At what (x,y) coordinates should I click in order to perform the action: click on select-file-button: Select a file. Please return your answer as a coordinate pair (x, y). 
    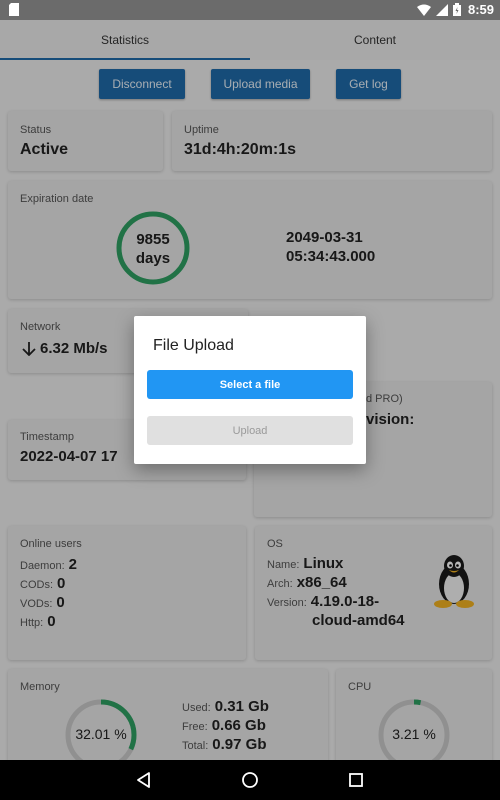
    Looking at the image, I should click on (250, 384).